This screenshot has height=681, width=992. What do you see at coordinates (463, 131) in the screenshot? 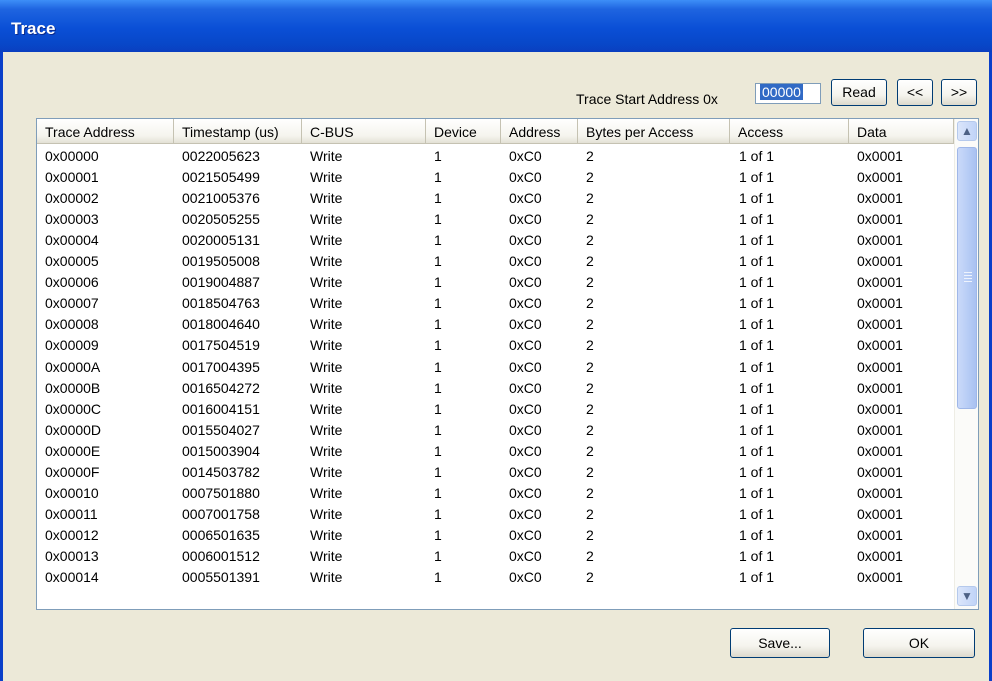
I see `column-header: Device` at bounding box center [463, 131].